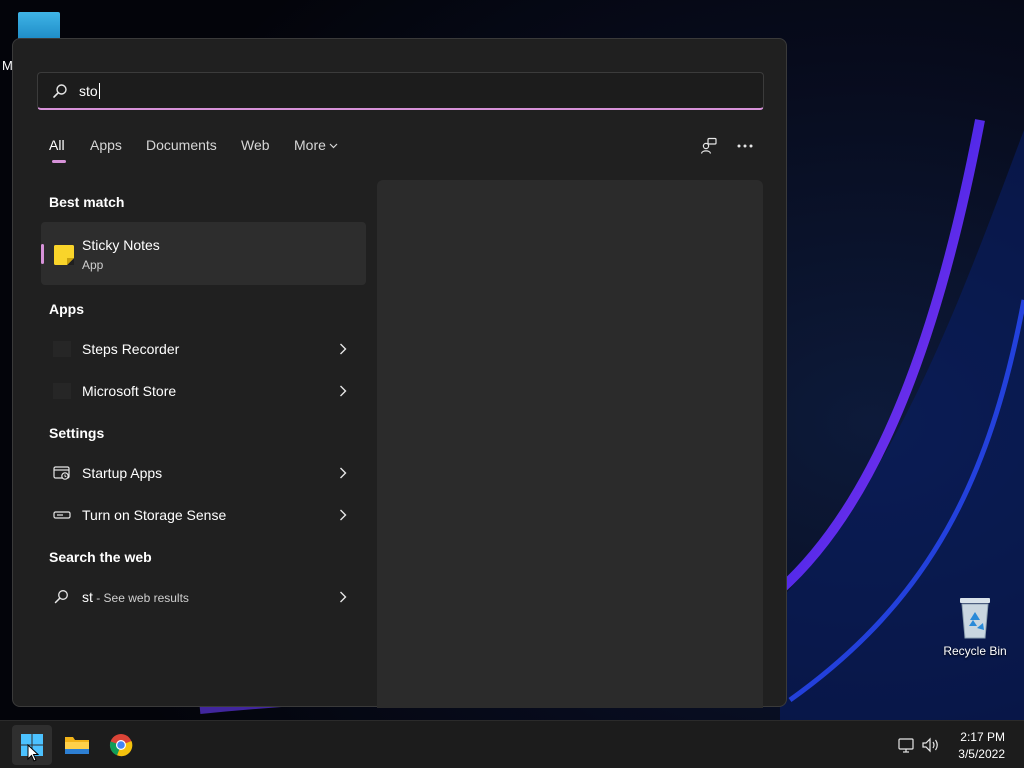 The height and width of the screenshot is (768, 1024). I want to click on tab-apps: Apps, so click(106, 145).